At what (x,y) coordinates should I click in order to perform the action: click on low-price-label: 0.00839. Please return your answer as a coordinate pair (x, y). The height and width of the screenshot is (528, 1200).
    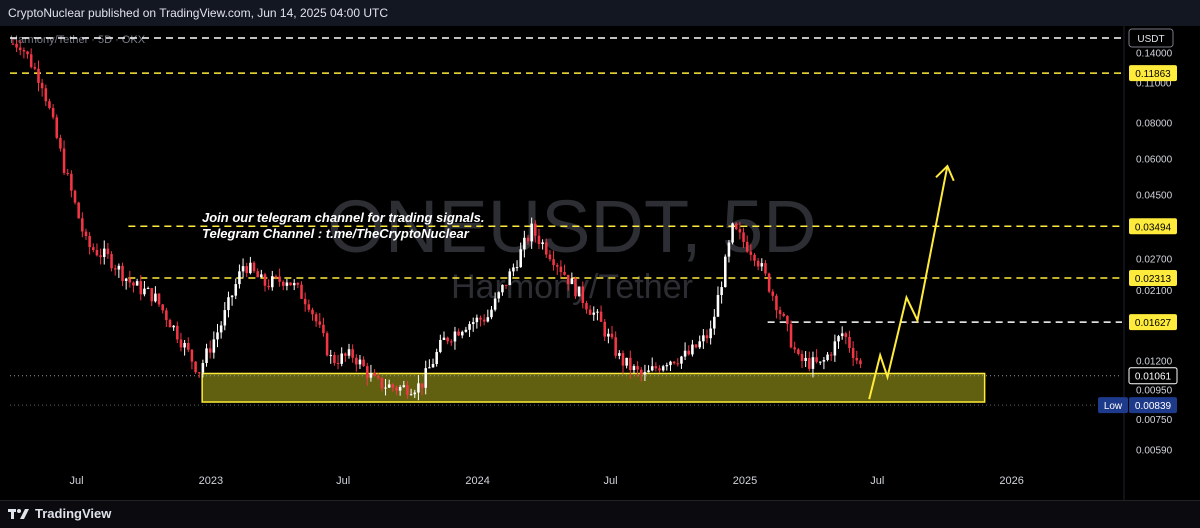
    Looking at the image, I should click on (1153, 406).